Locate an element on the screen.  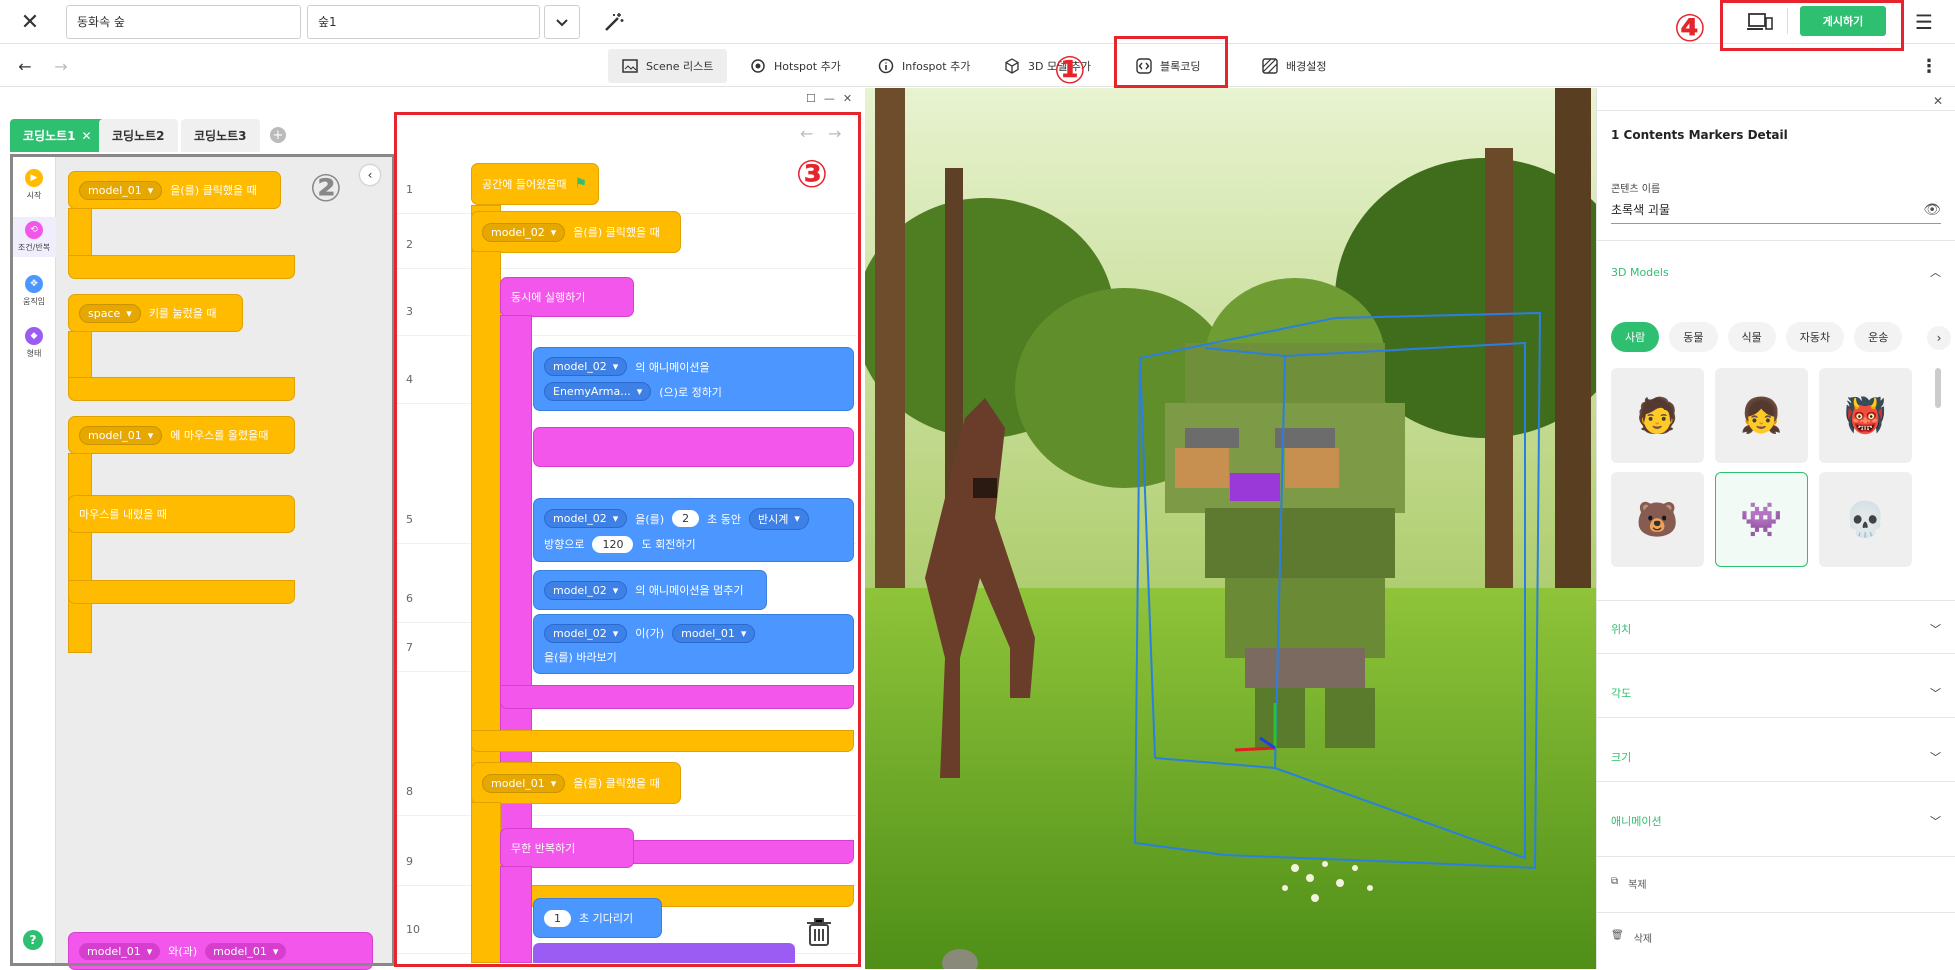
scene-list-icon is located at coordinates (630, 66).